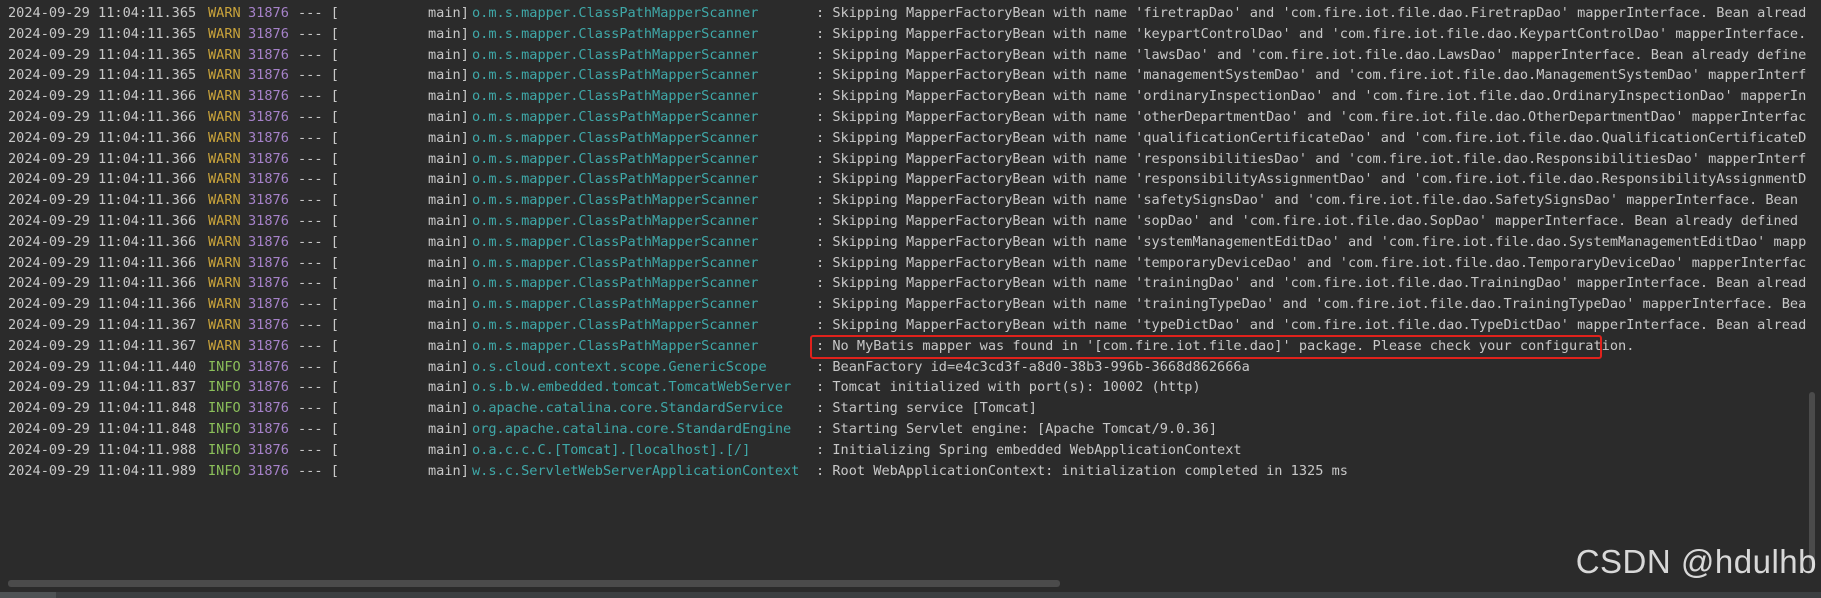 The width and height of the screenshot is (1821, 598). Describe the element at coordinates (636, 470) in the screenshot. I see `log-logger: w.s.c.ServletWebServerApplicationContext` at that location.